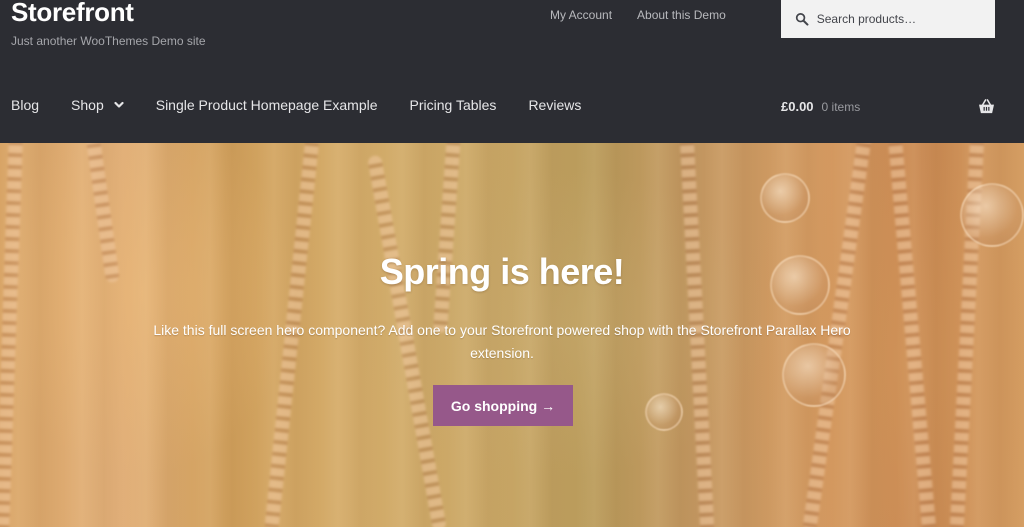 This screenshot has width=1024, height=527. What do you see at coordinates (108, 41) in the screenshot?
I see `site-tagline: Just another WooThemes Demo site` at bounding box center [108, 41].